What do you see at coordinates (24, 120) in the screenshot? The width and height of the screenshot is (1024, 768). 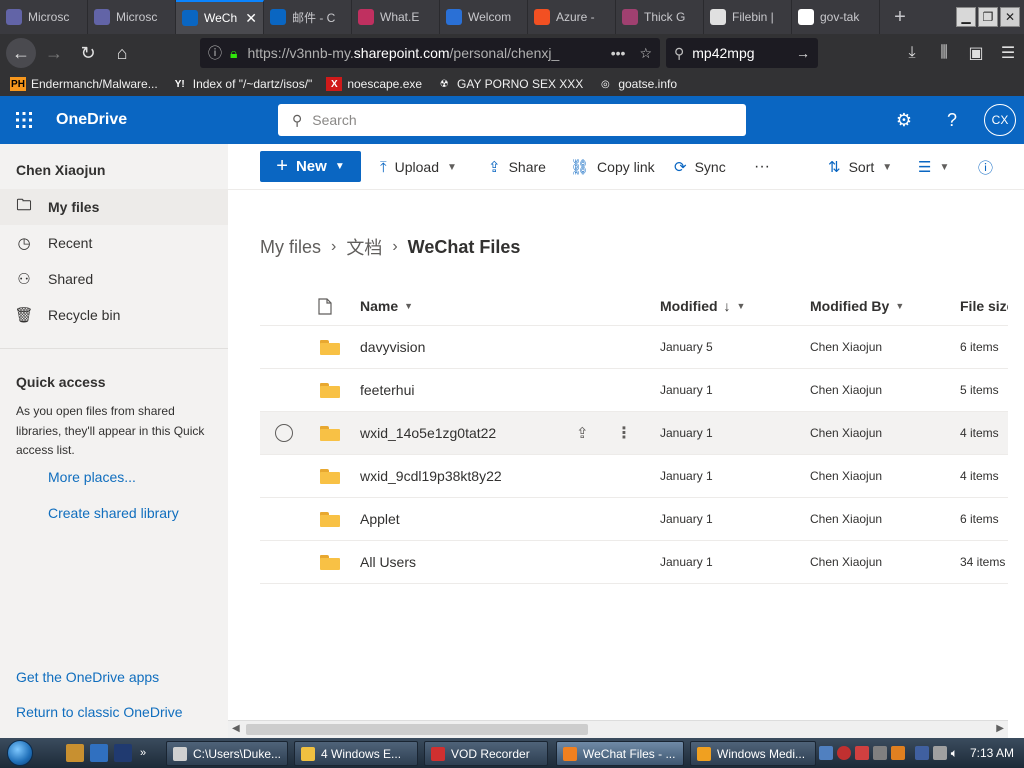 I see `app-launcher-button` at bounding box center [24, 120].